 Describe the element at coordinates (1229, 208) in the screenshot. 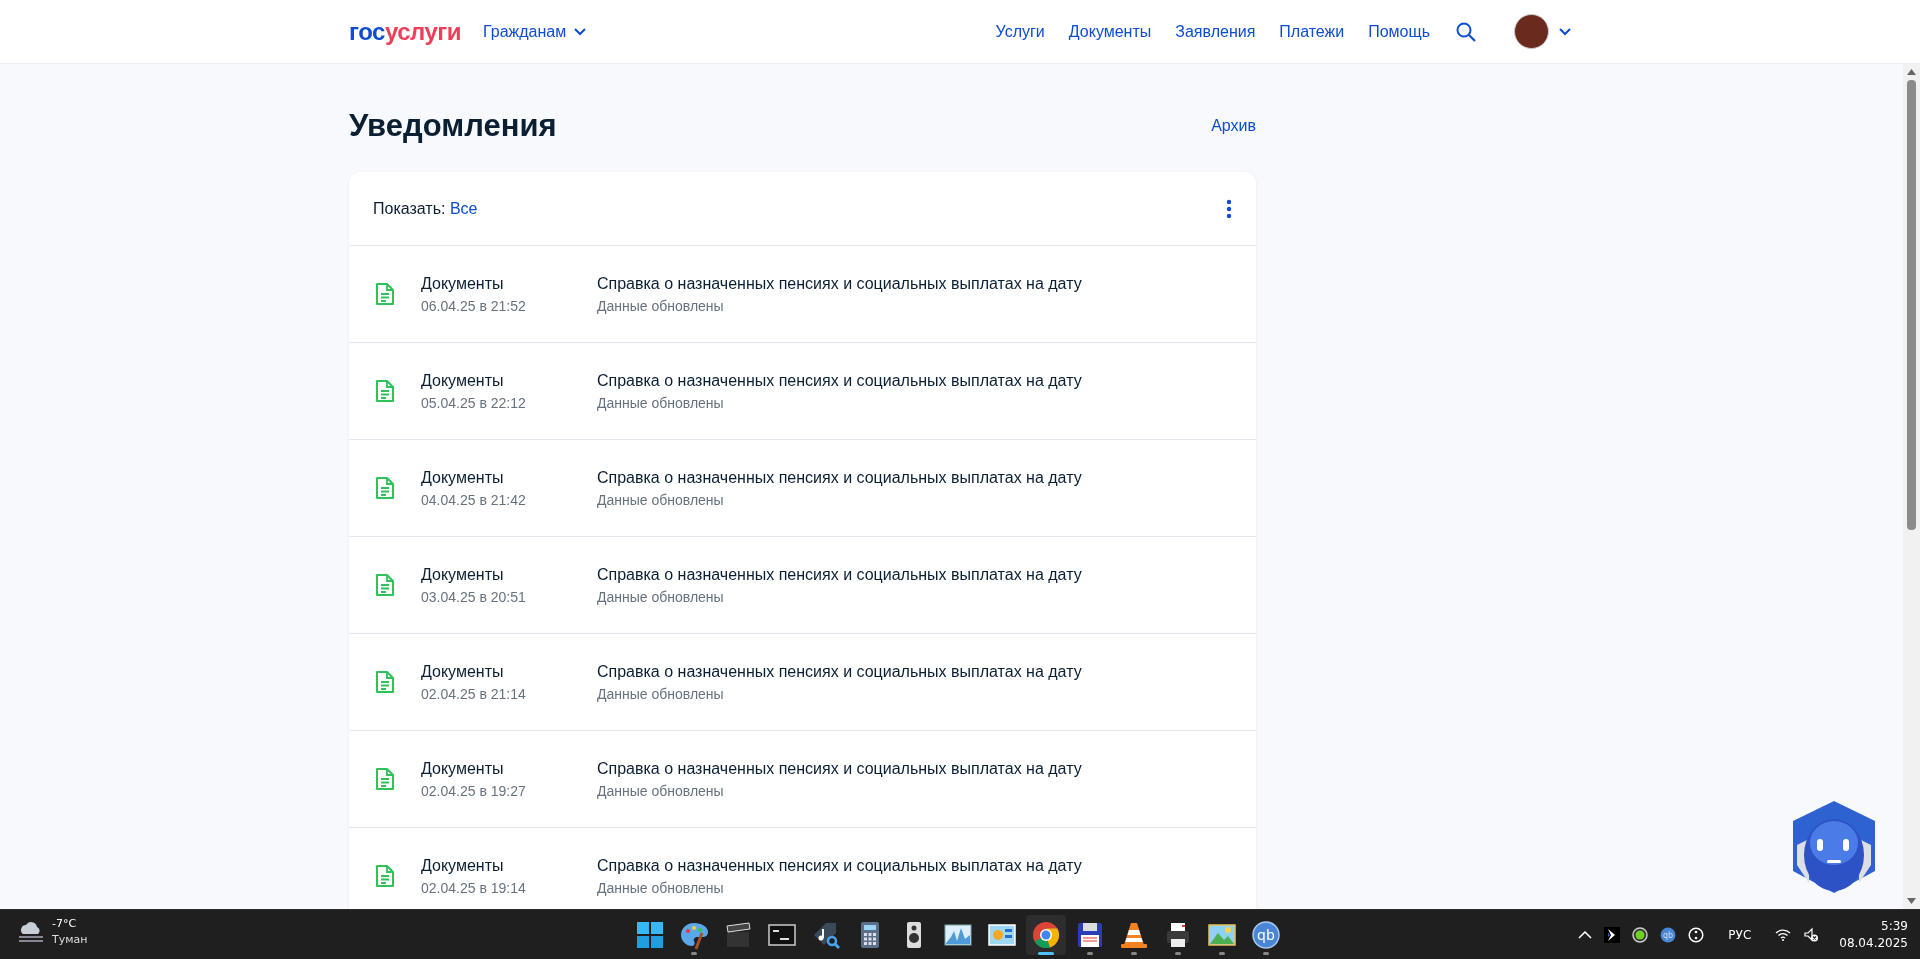

I see `more-options-icon` at that location.